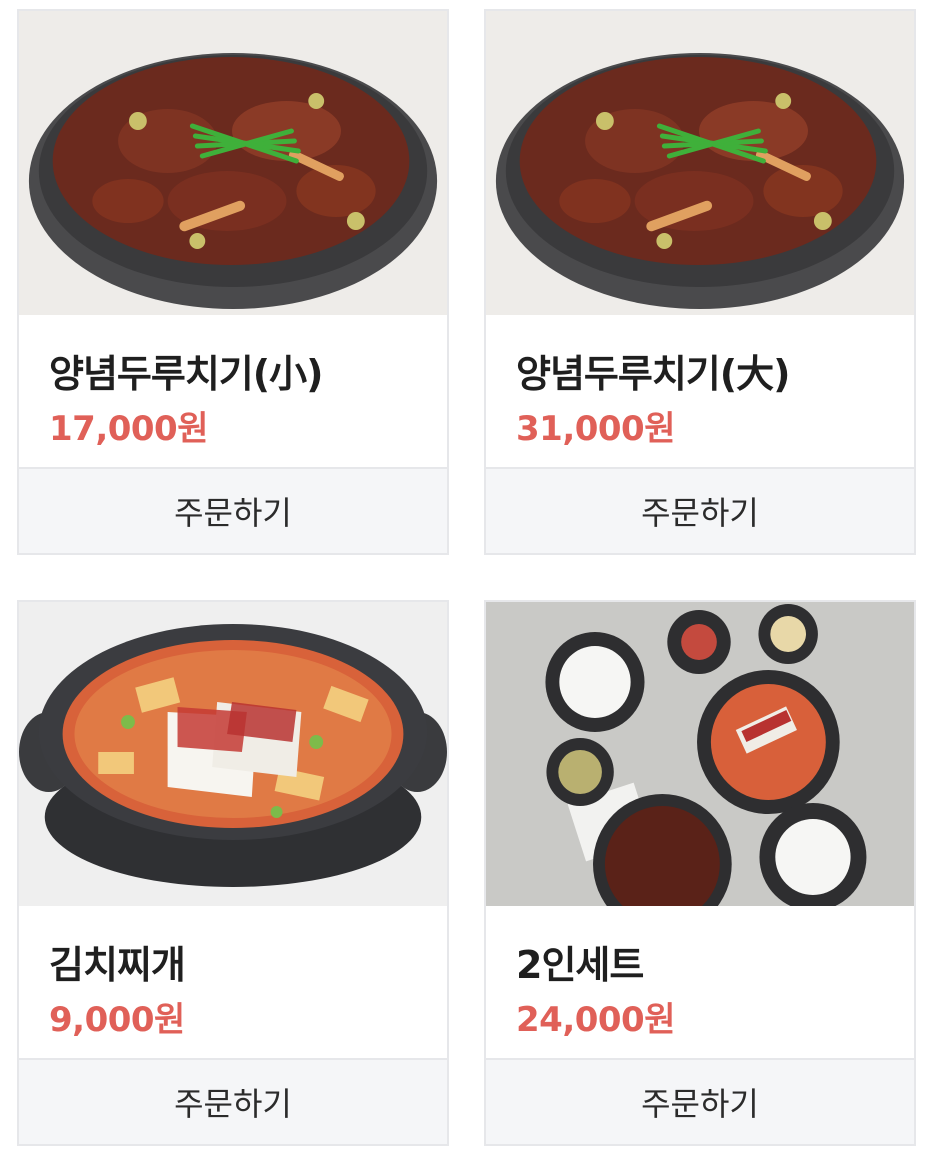 The width and height of the screenshot is (936, 1164). I want to click on menu-item-price: 17,000원, so click(128, 429).